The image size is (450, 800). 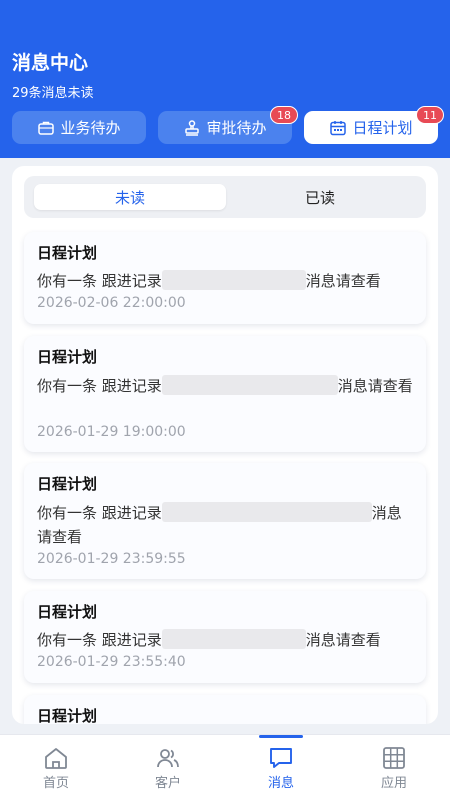 What do you see at coordinates (338, 127) in the screenshot?
I see `calendar-icon` at bounding box center [338, 127].